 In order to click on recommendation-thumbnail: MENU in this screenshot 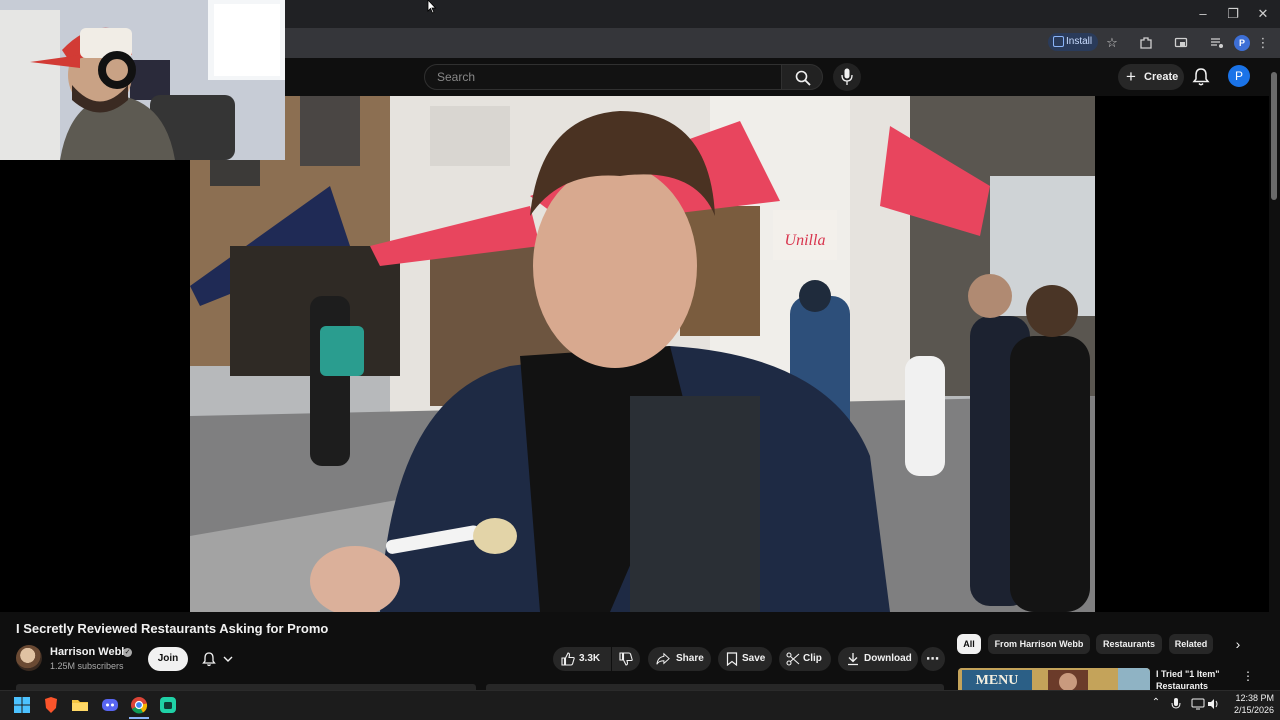, I will do `click(1054, 679)`.